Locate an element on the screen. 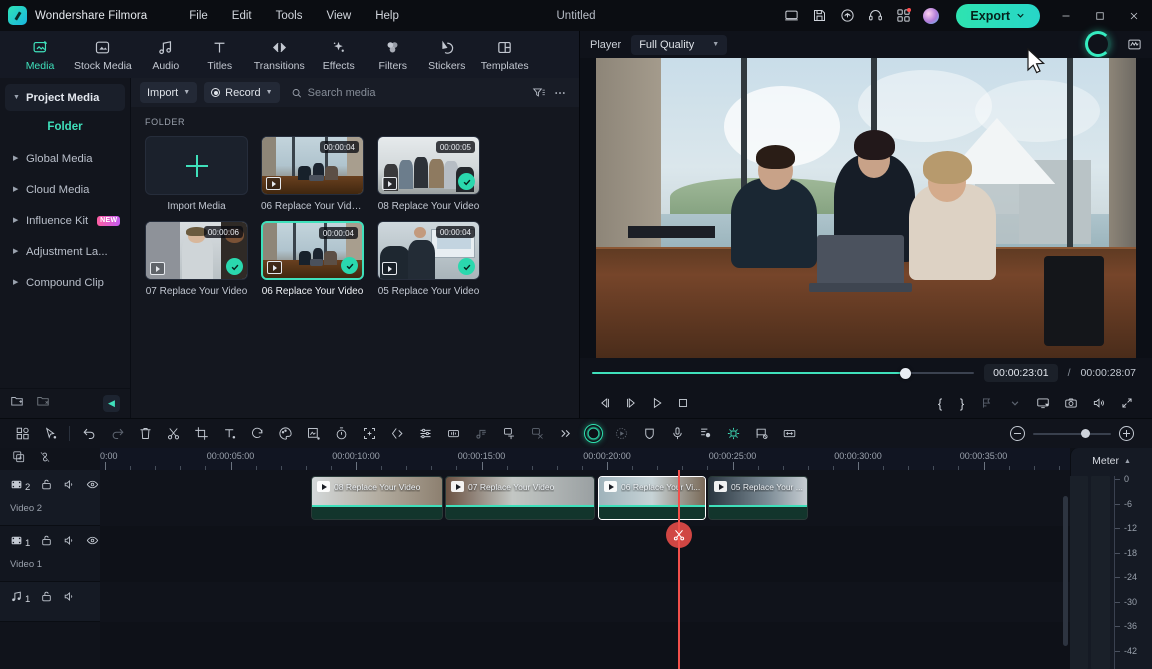 The height and width of the screenshot is (669, 1152). sidebar-item-project-media: ▼ Project Media is located at coordinates (65, 97).